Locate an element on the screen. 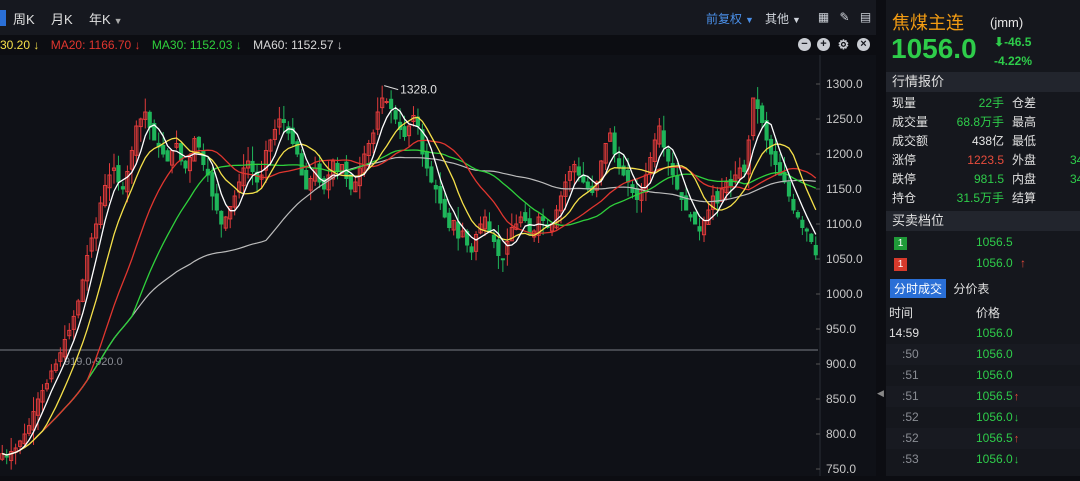 The image size is (1080, 481). trade-row: :53 1056.0↓ is located at coordinates (983, 459).